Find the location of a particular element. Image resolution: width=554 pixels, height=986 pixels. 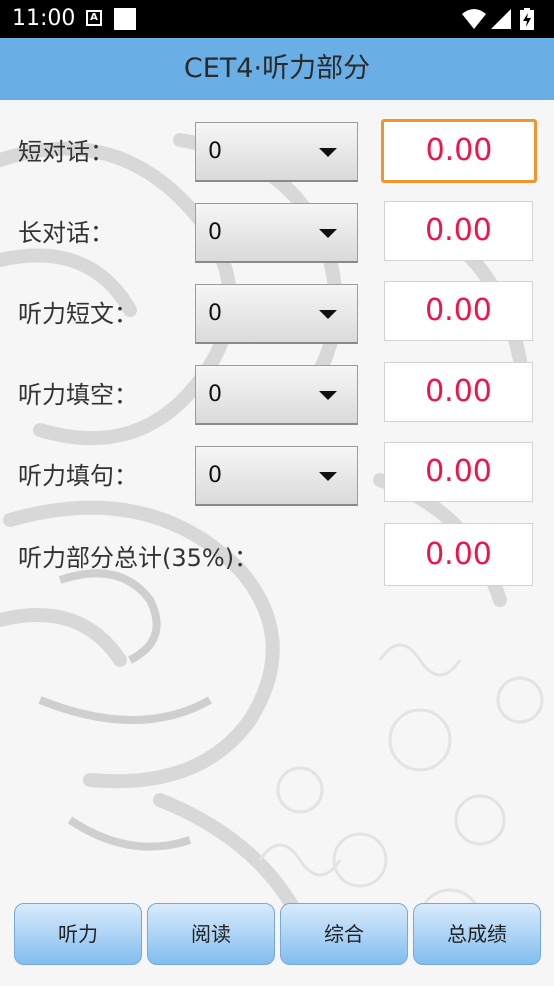

listening-fill-word-label: 听力填空： is located at coordinates (78, 395).